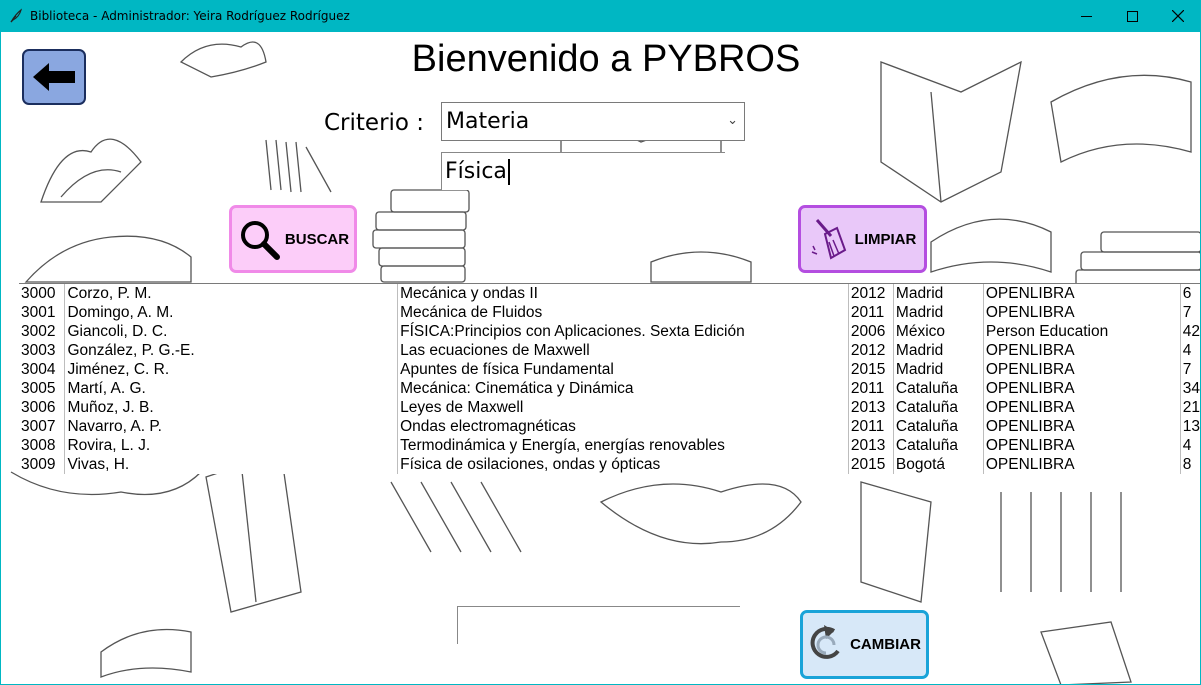 This screenshot has height=685, width=1201. Describe the element at coordinates (623, 464) in the screenshot. I see `cell-title: Física de osilaciones, ondas y ópticas` at that location.